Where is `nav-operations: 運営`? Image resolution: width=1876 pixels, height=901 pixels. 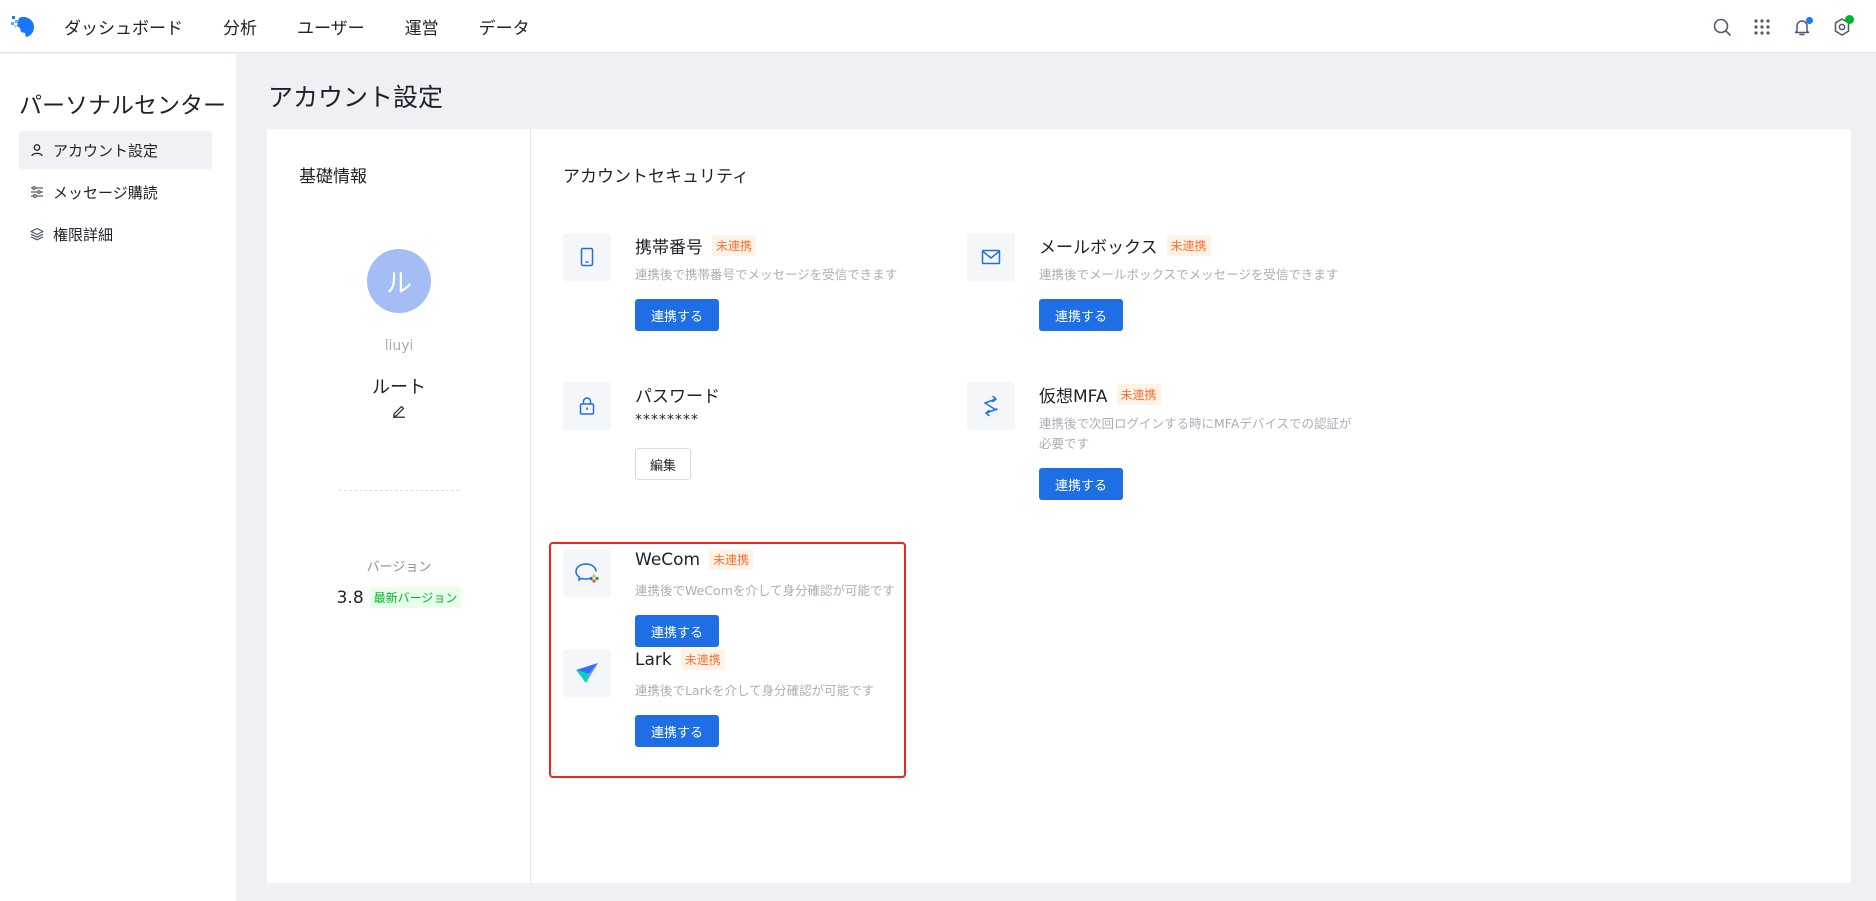 nav-operations: 運営 is located at coordinates (422, 26).